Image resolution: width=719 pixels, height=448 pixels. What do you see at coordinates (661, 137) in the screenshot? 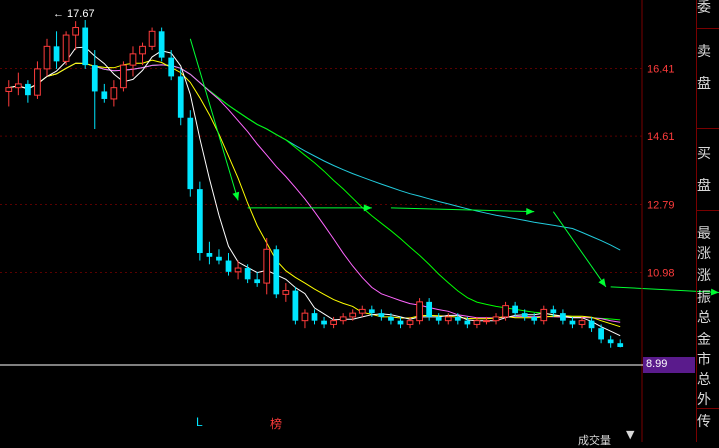
I see `y-tick-label: 14.61` at bounding box center [661, 137].